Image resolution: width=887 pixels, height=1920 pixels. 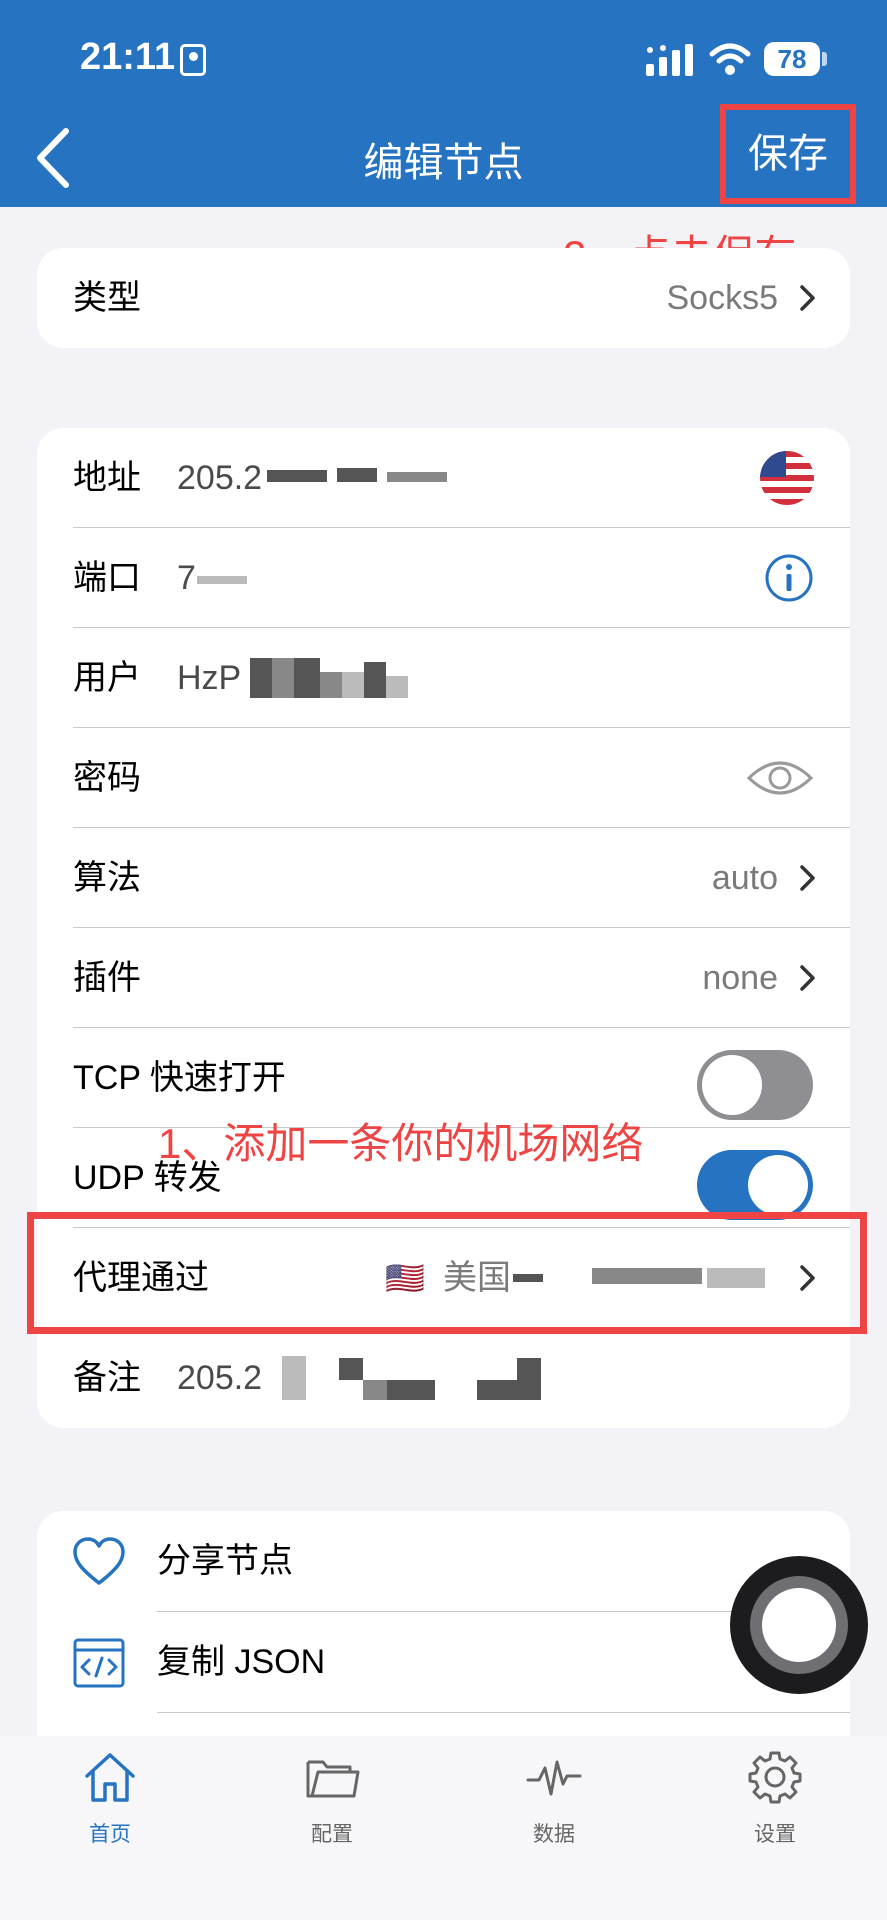 What do you see at coordinates (788, 154) in the screenshot?
I see `save-button: 保存` at bounding box center [788, 154].